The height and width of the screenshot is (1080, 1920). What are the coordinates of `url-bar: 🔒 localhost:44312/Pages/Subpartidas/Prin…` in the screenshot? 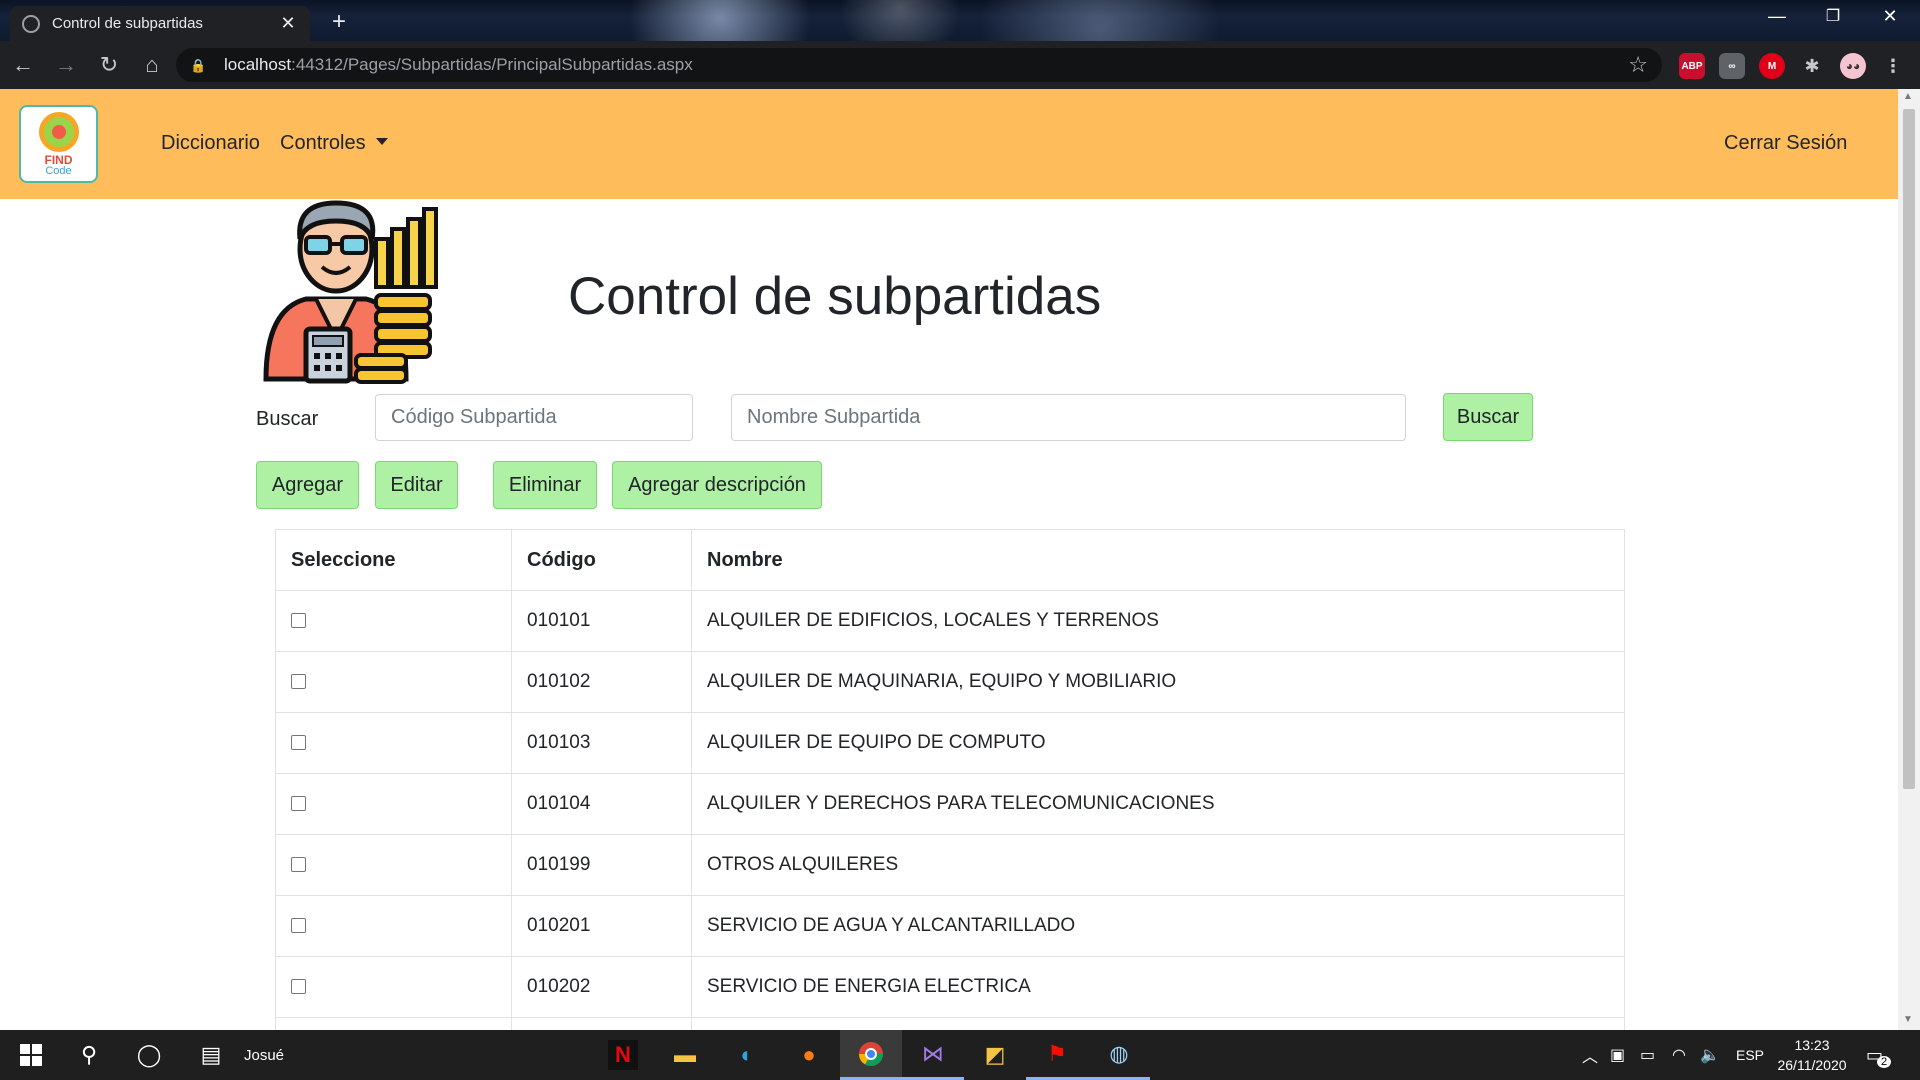 It's located at (919, 65).